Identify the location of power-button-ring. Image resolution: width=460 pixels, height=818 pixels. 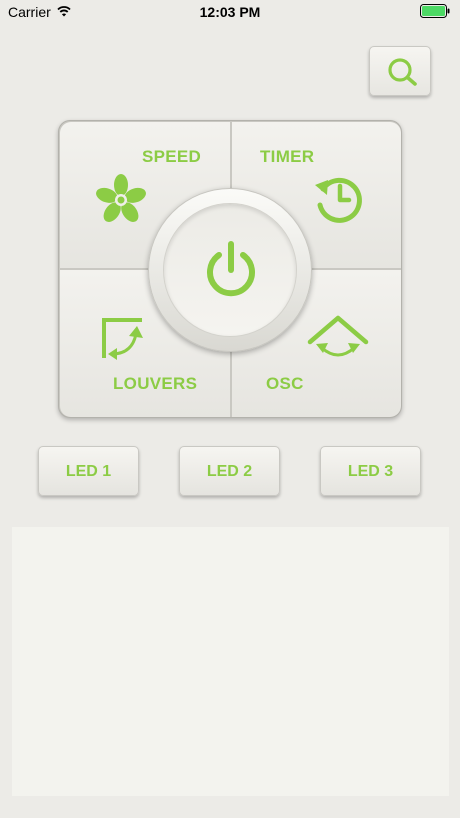
(230, 270).